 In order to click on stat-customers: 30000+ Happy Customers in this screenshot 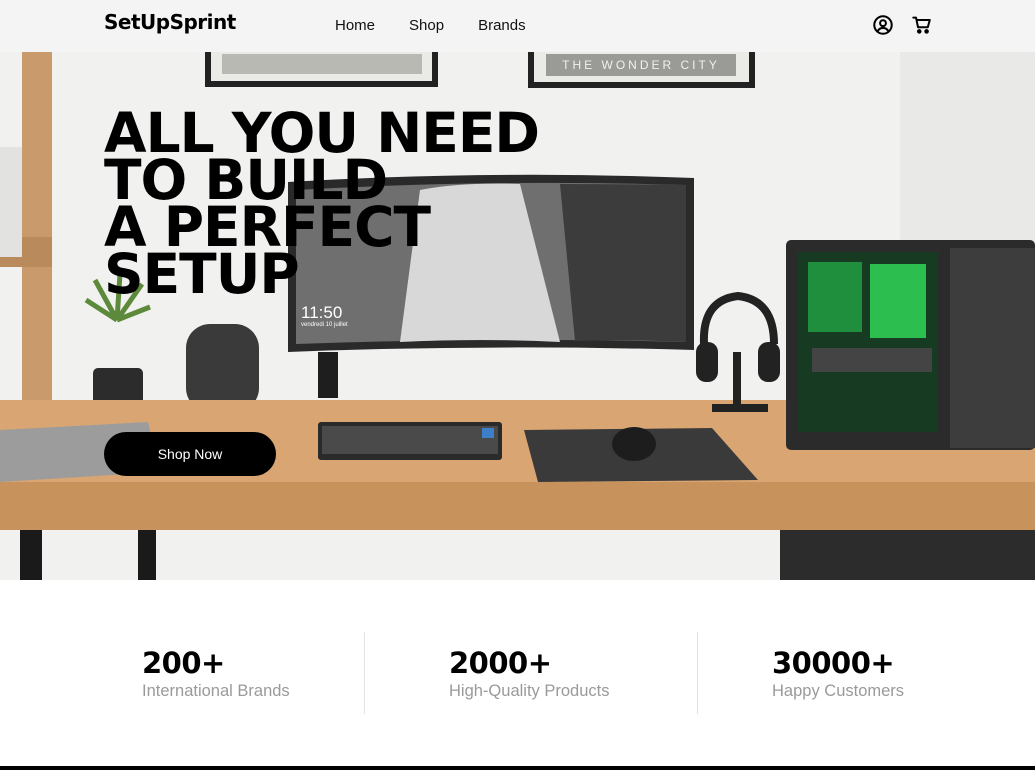, I will do `click(838, 674)`.